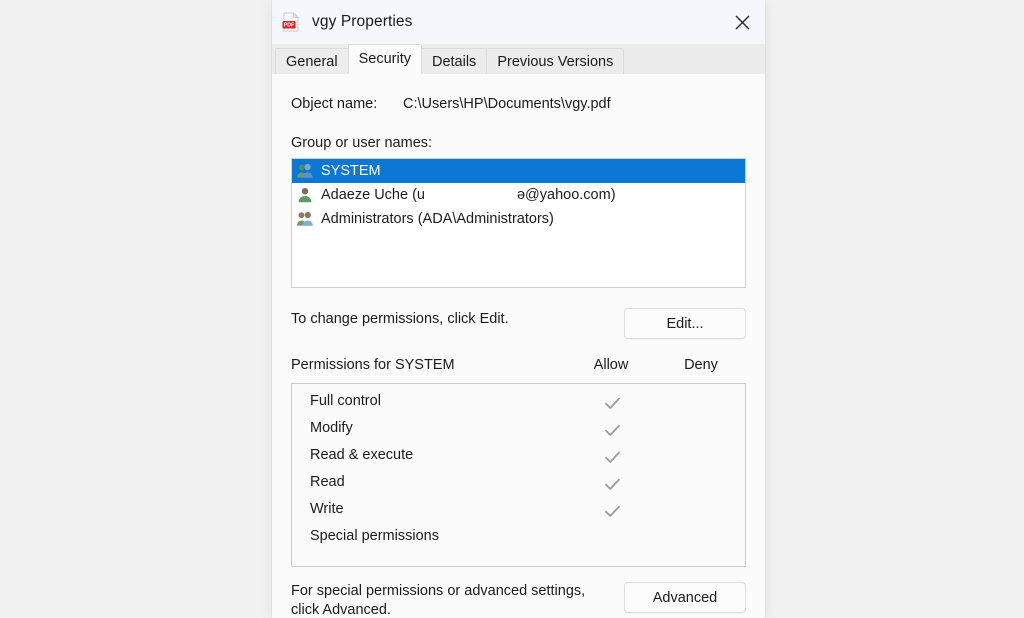  I want to click on list-item-label-suffix: ə@yahoo.com), so click(566, 195).